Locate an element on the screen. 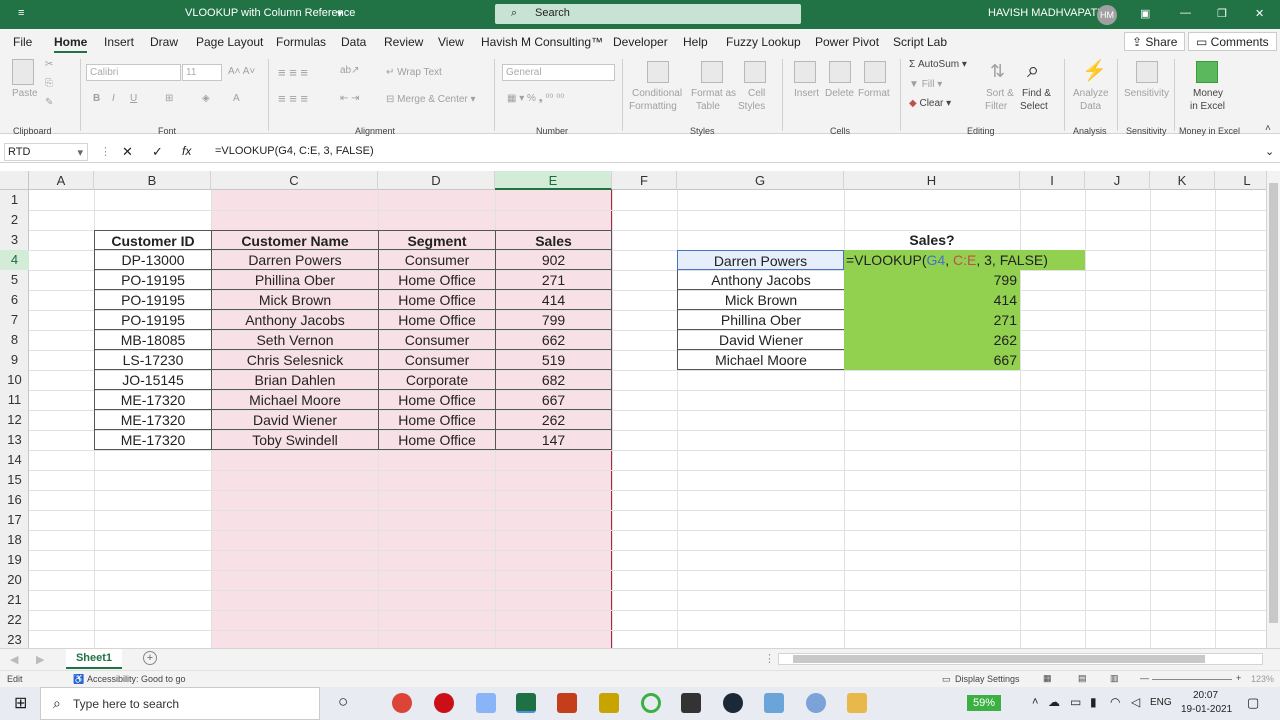 The width and height of the screenshot is (1280, 720). network-icon: ▭ is located at coordinates (1075, 702).